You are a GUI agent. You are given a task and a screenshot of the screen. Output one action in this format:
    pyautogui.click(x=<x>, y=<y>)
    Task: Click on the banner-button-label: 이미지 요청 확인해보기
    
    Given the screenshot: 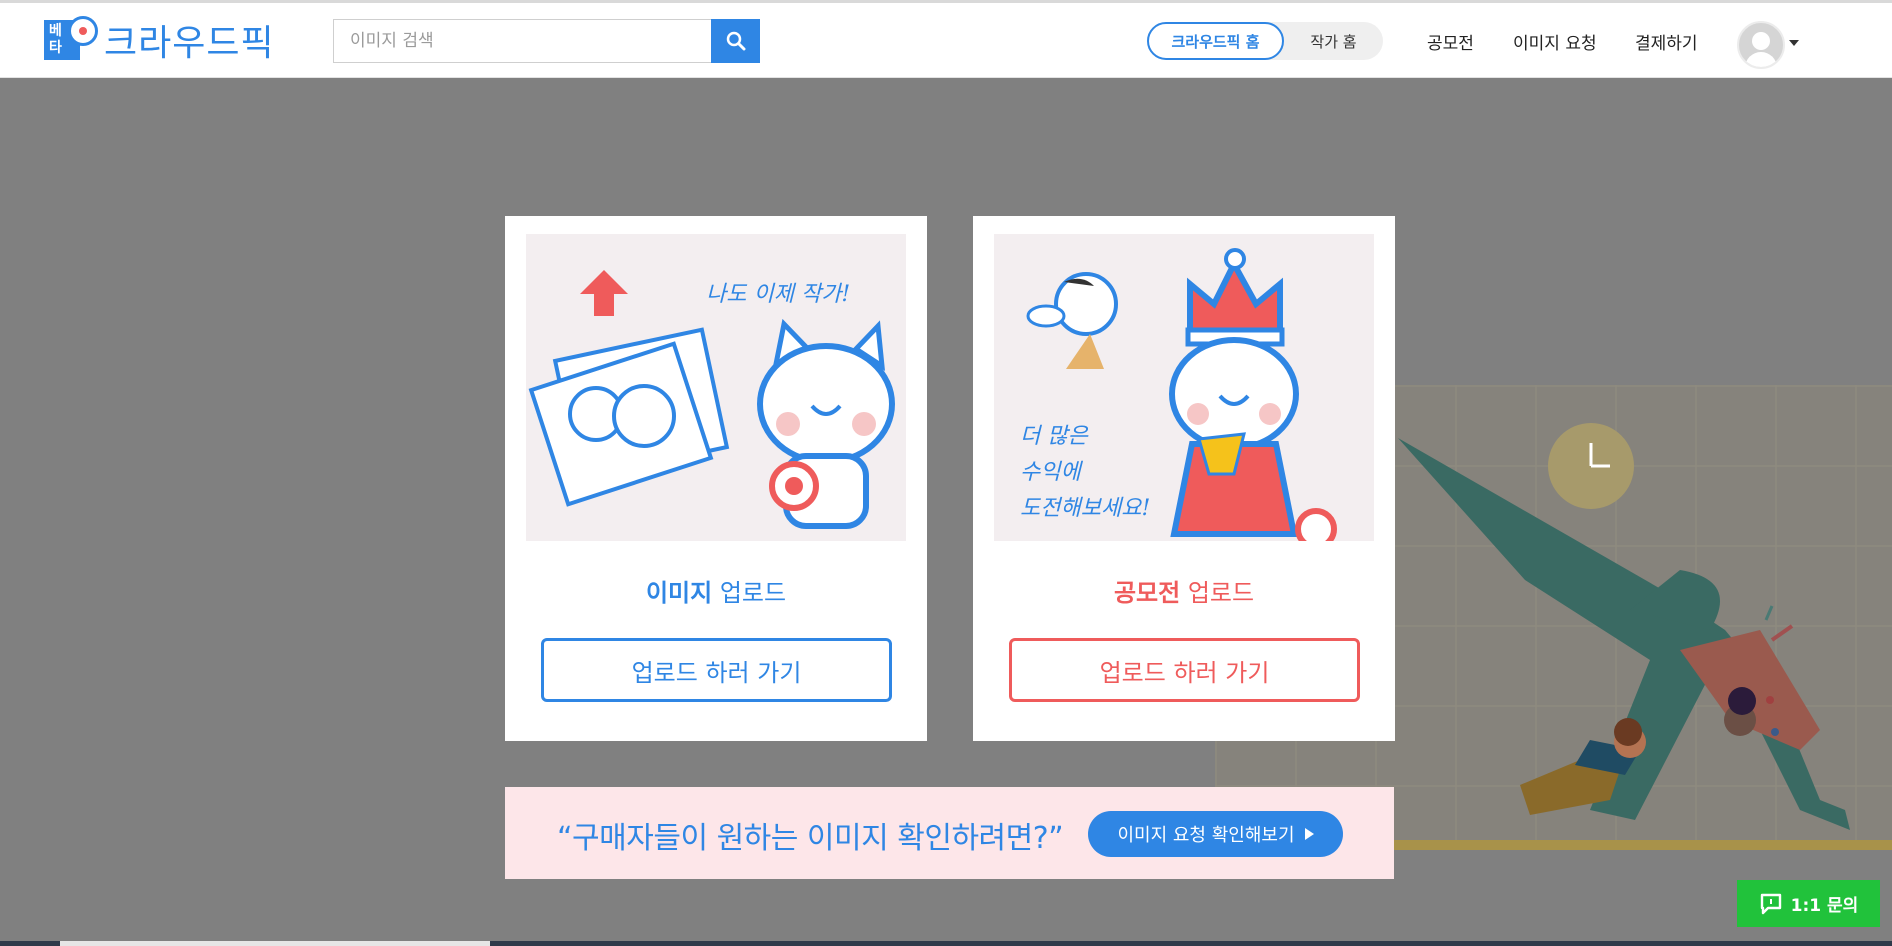 What is the action you would take?
    pyautogui.click(x=1206, y=835)
    